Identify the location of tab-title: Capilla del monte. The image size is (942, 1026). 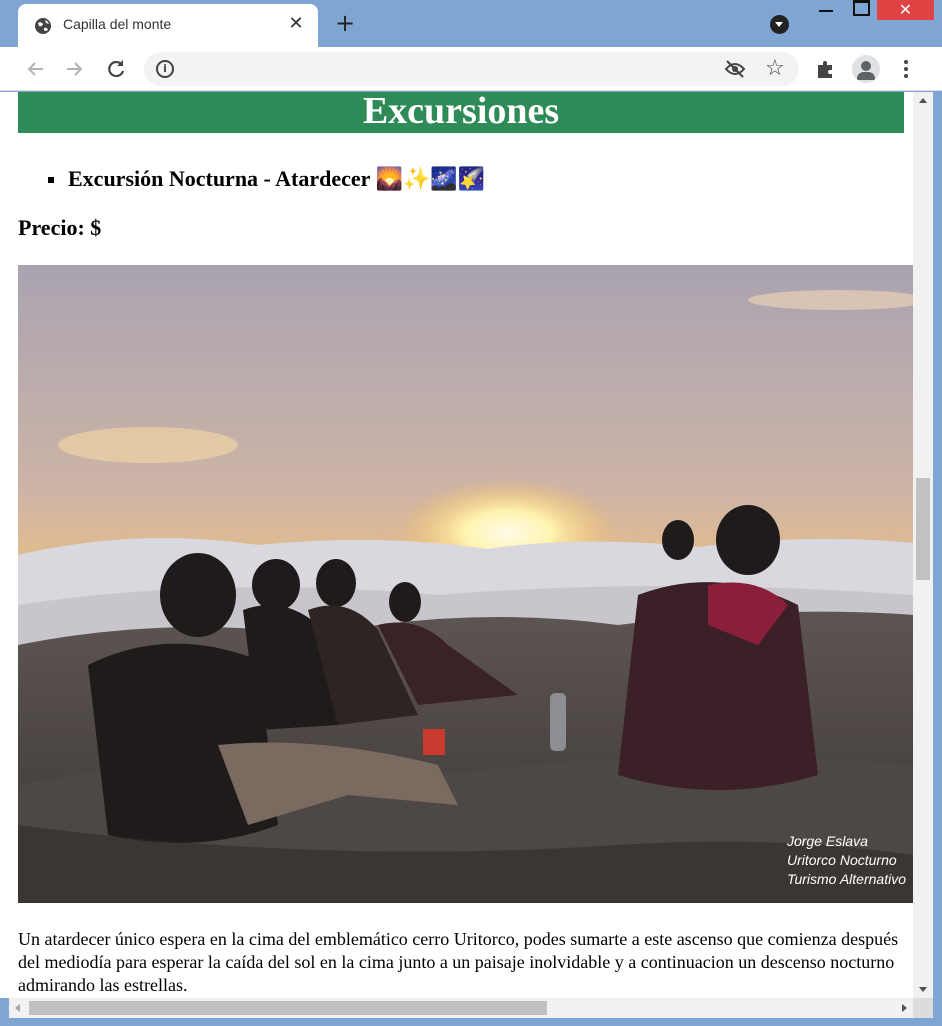
(117, 24).